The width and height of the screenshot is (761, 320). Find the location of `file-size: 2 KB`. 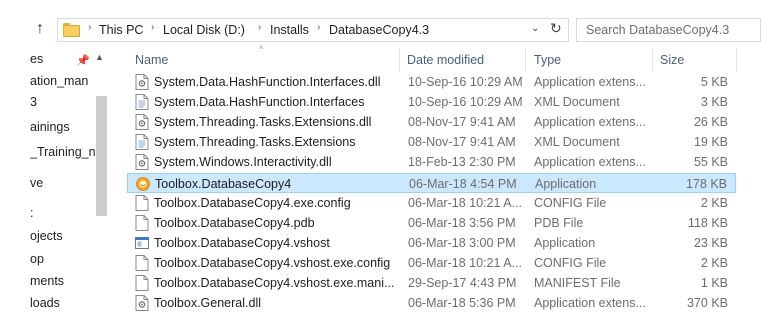

file-size: 2 KB is located at coordinates (714, 262).